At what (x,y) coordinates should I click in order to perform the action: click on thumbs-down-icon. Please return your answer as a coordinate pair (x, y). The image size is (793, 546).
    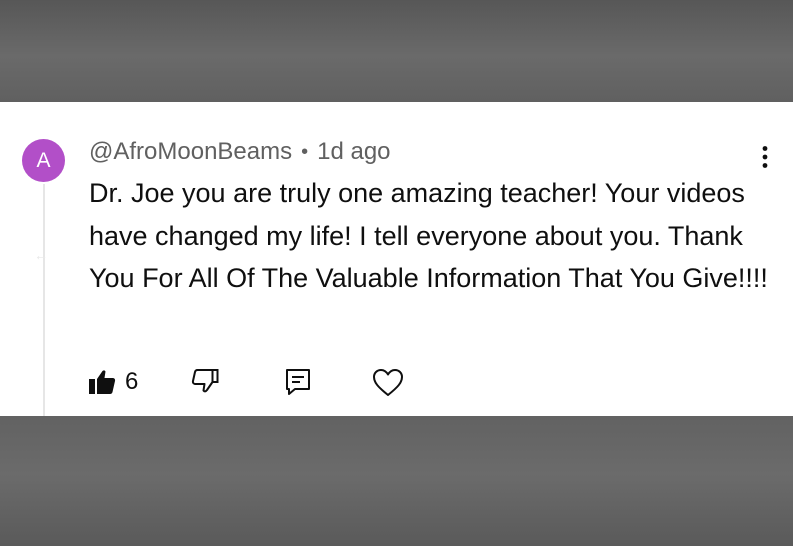
    Looking at the image, I should click on (205, 382).